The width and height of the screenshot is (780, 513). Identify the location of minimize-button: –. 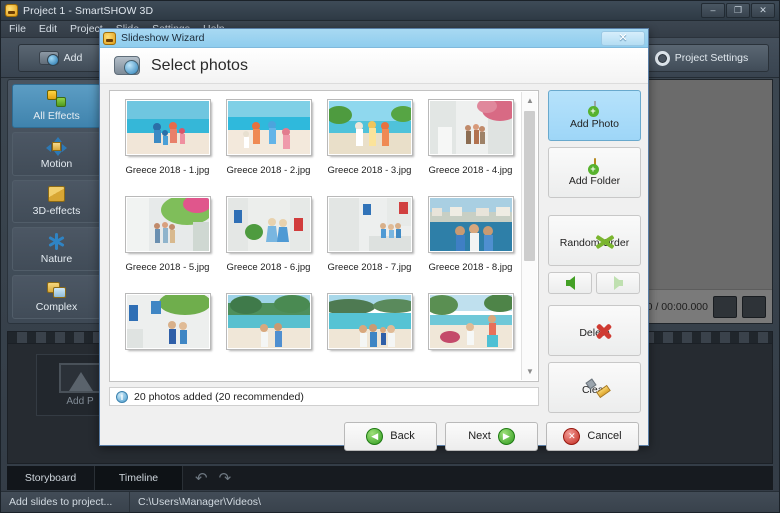
(713, 10).